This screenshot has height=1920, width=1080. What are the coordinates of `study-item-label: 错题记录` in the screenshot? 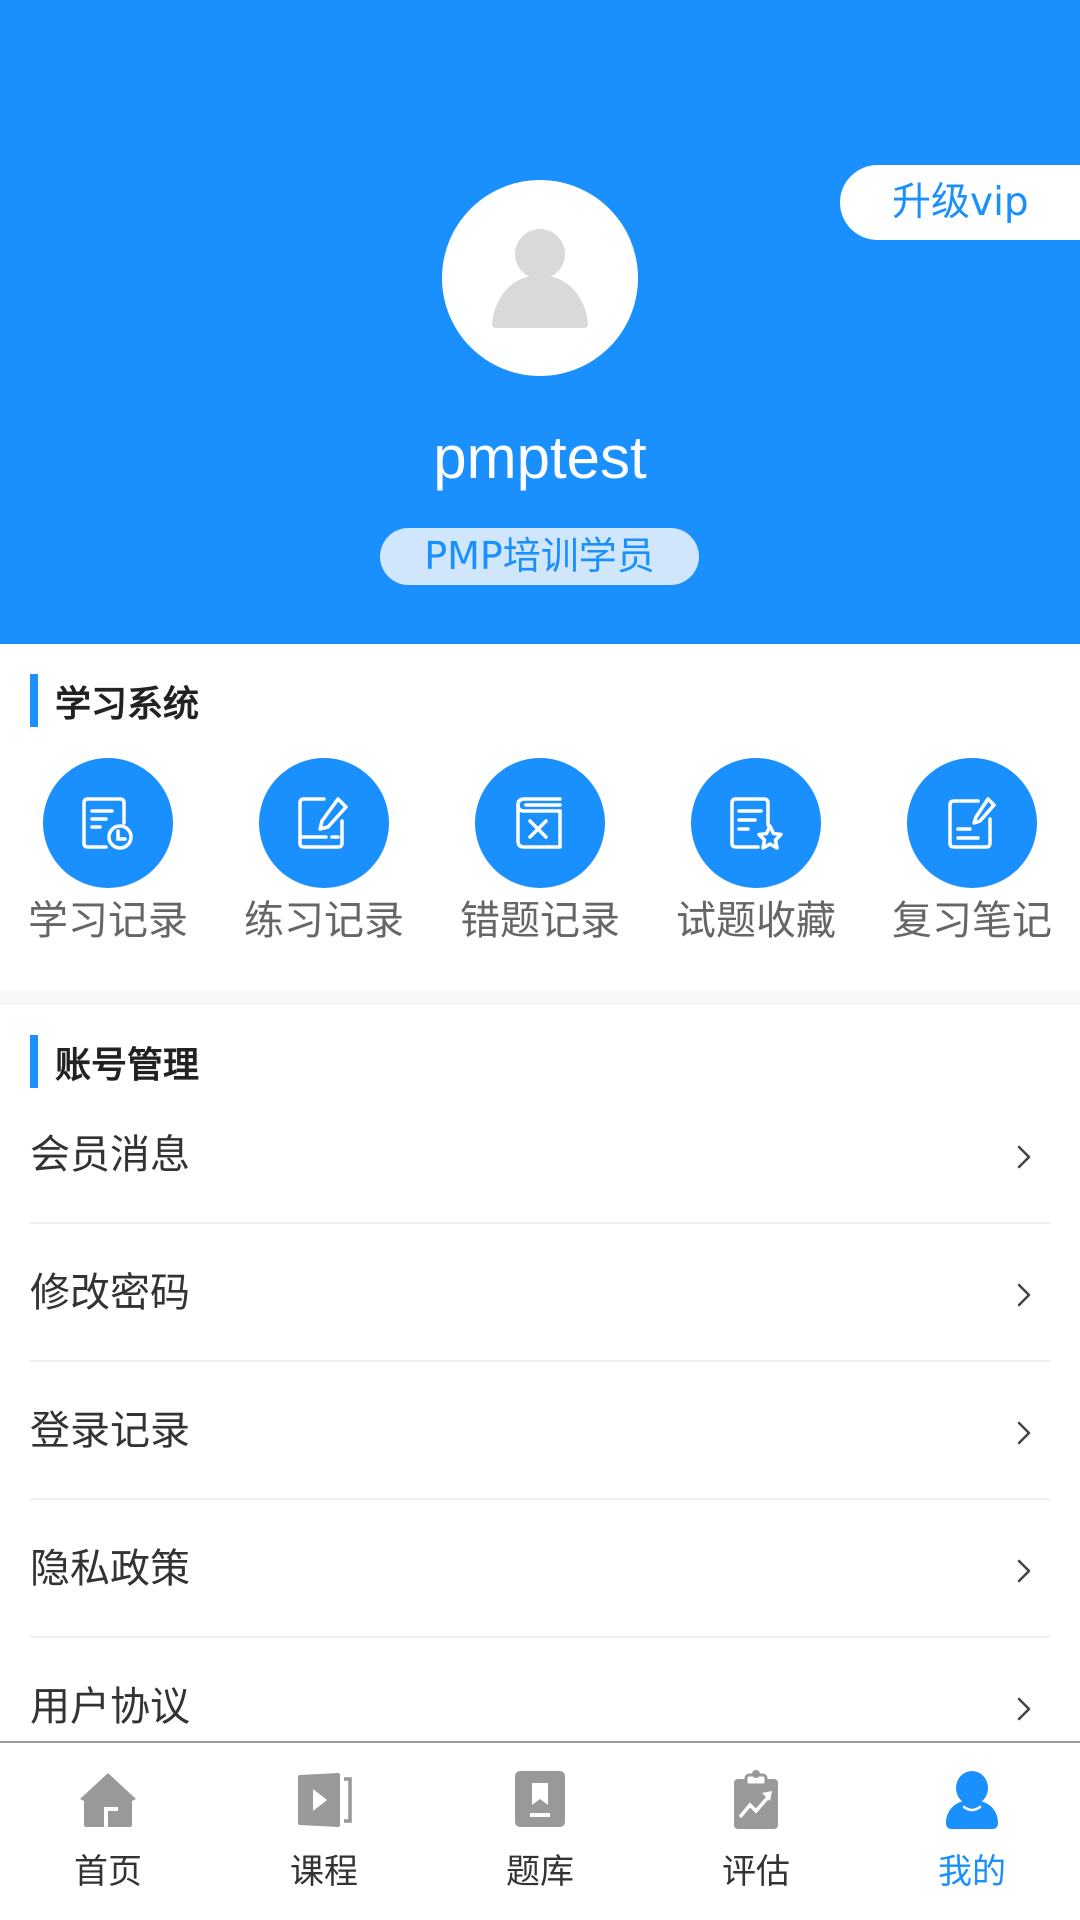 It's located at (540, 921).